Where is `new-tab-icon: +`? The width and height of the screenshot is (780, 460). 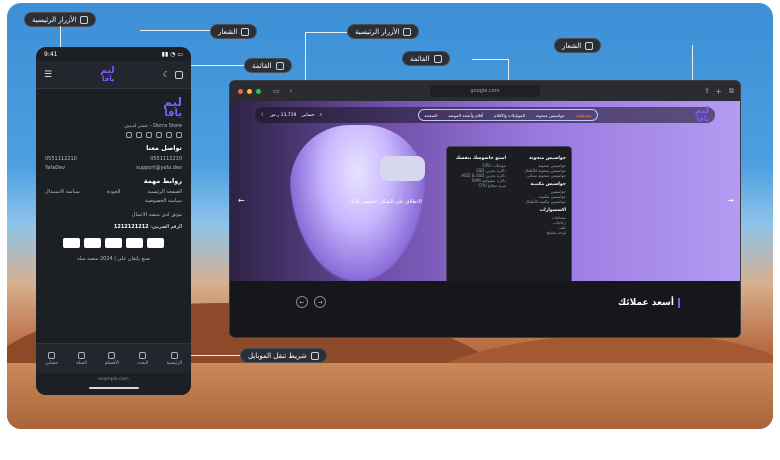
new-tab-icon: + is located at coordinates (718, 91).